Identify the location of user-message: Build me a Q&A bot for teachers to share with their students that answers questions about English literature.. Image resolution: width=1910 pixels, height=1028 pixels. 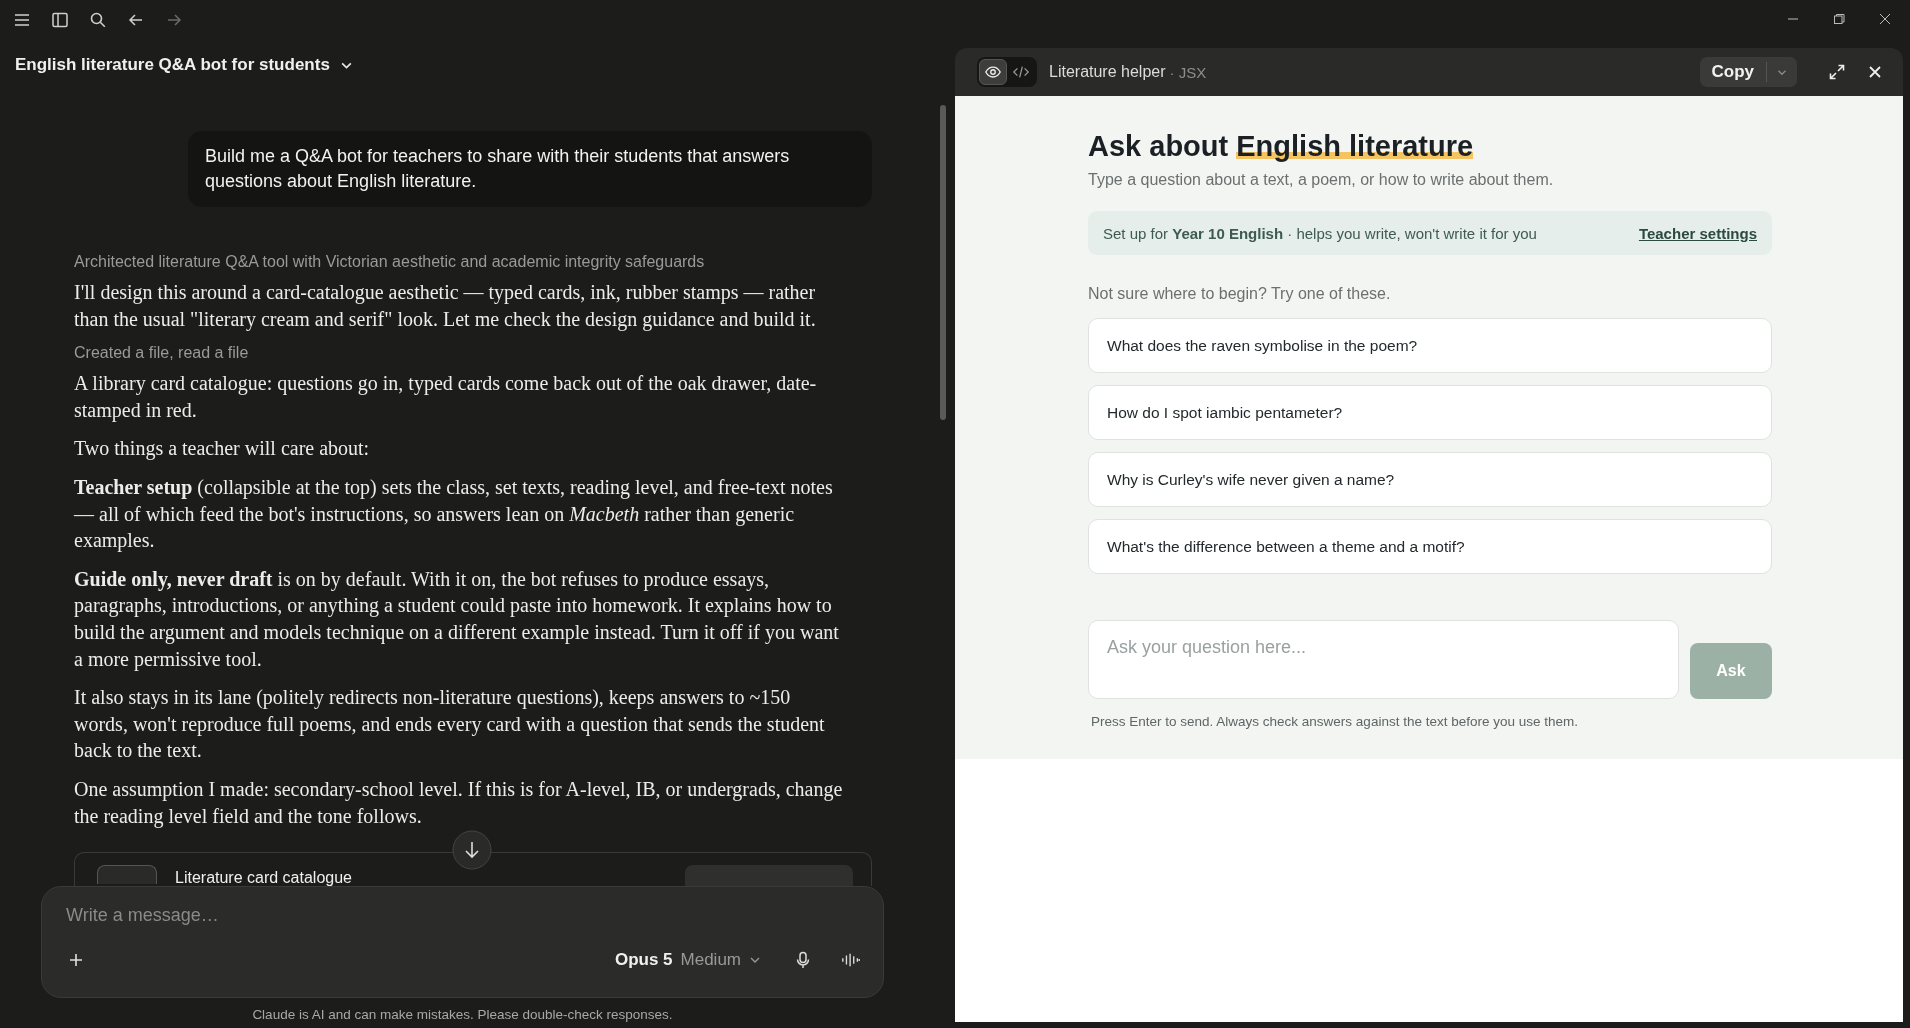
(530, 169).